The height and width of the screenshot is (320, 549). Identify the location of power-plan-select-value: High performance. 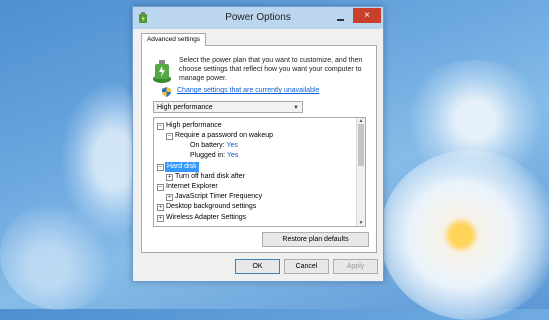
(185, 107).